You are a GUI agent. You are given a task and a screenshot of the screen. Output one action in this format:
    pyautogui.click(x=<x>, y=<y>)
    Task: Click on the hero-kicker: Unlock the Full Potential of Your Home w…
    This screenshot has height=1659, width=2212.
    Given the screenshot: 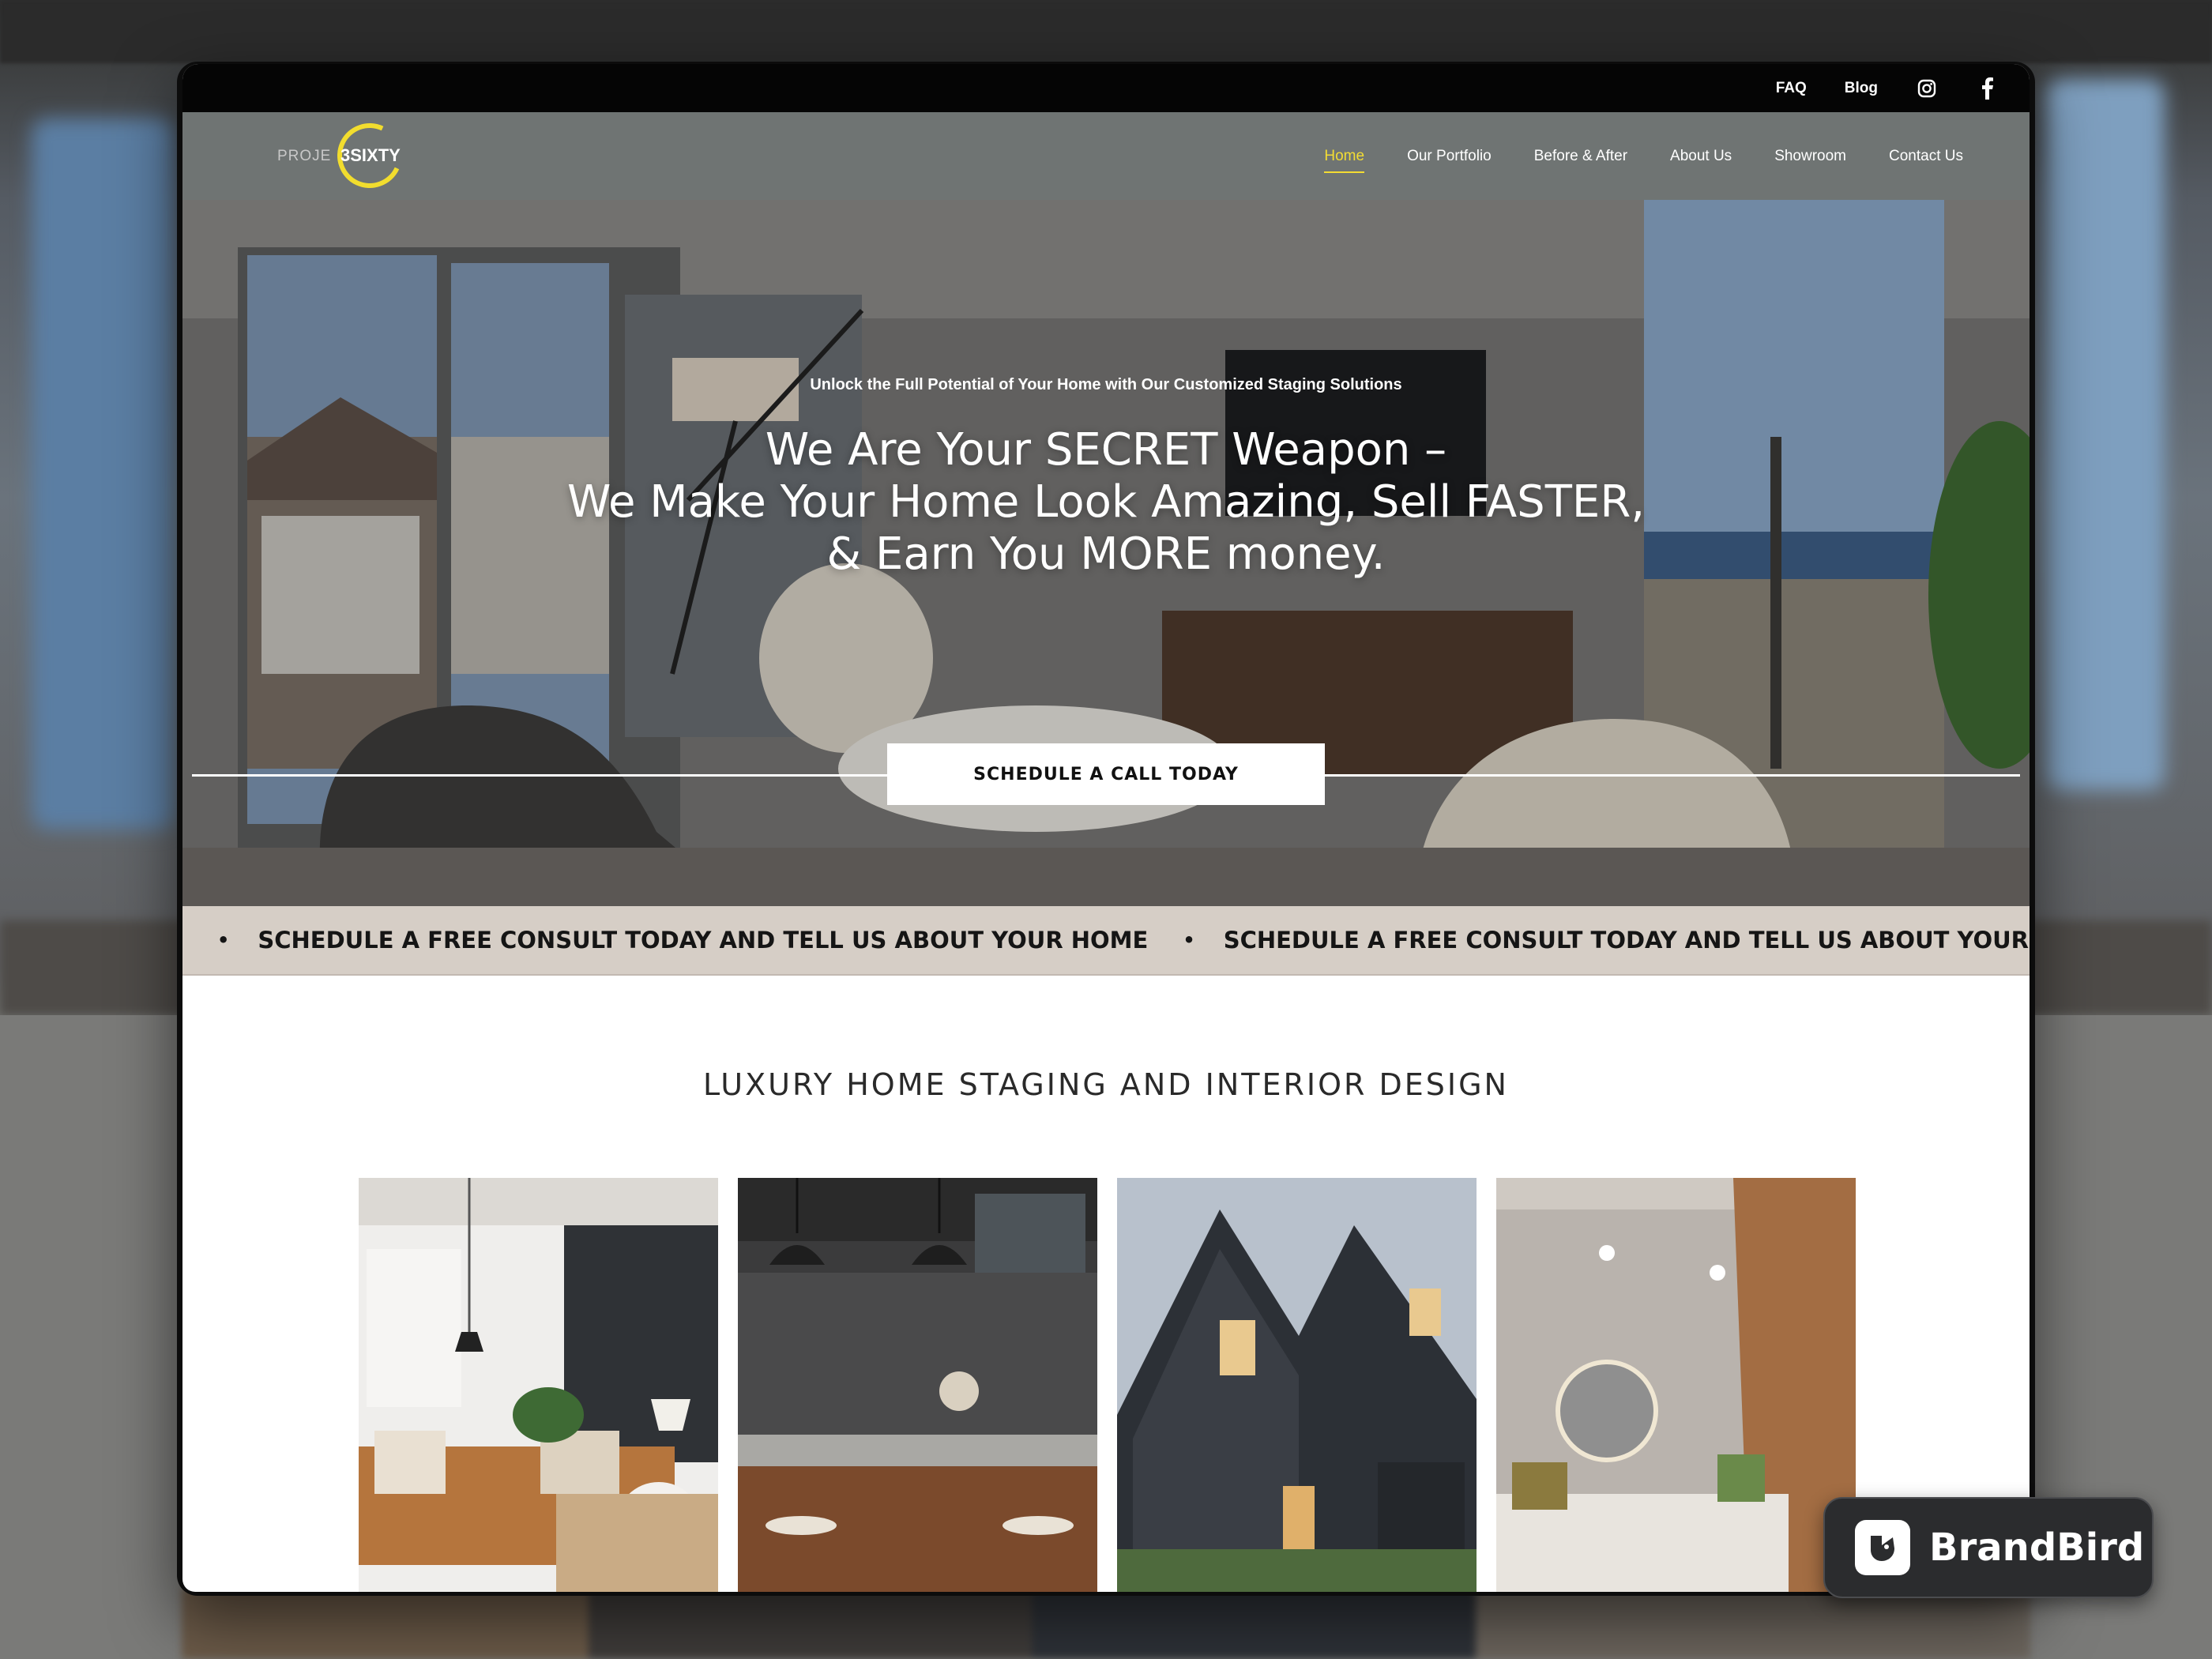 What is the action you would take?
    pyautogui.click(x=1106, y=385)
    